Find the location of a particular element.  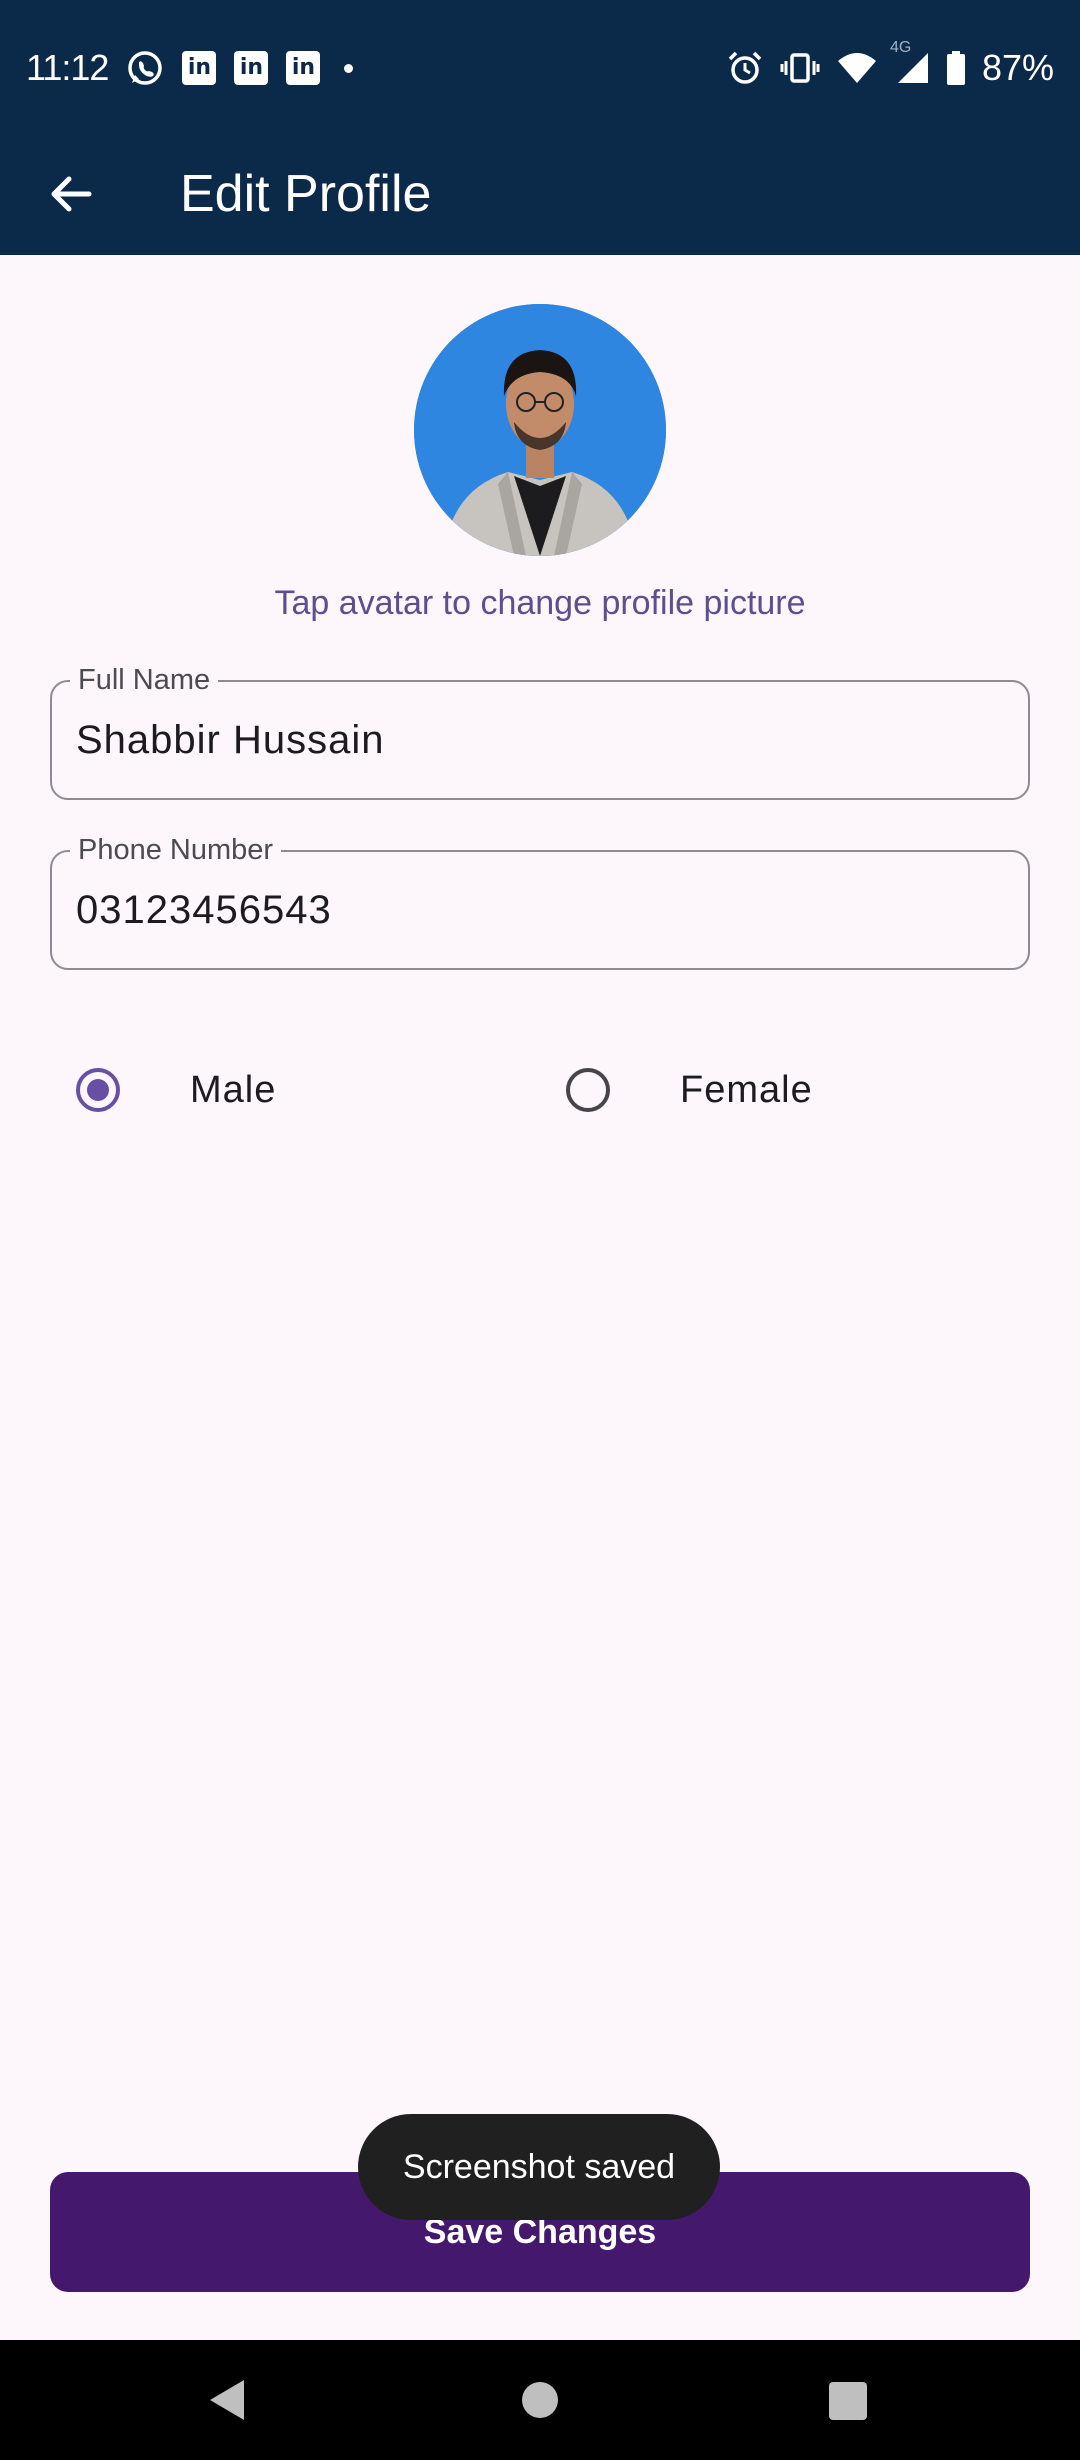

system-navigation-bar is located at coordinates (540, 2400).